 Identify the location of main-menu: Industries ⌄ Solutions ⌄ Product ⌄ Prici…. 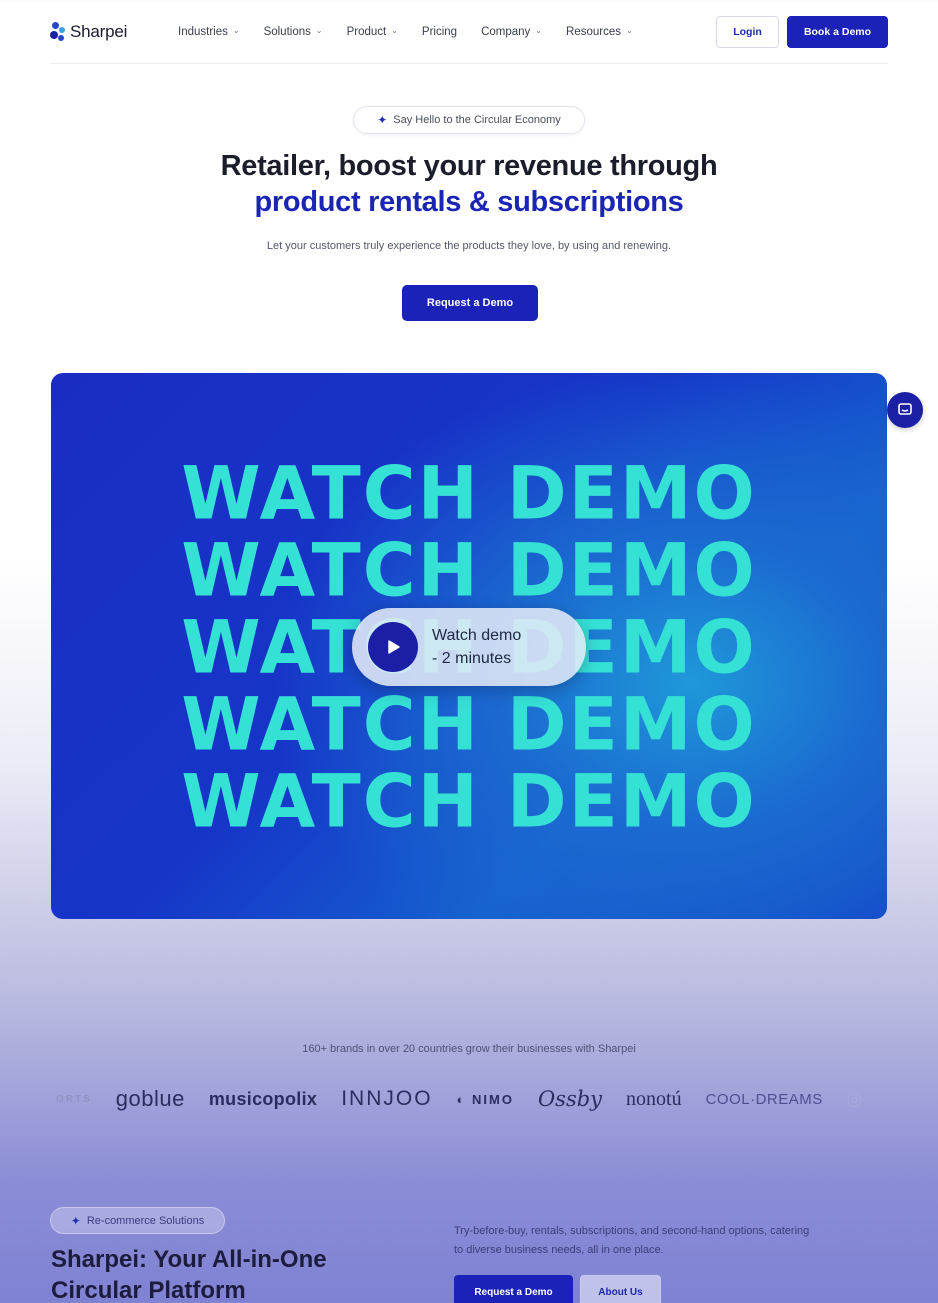
(417, 32).